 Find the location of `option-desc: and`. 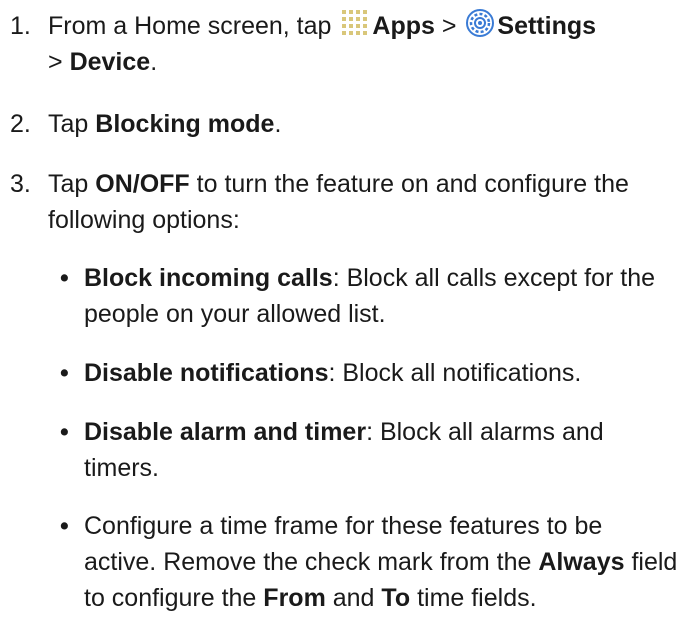

option-desc: and is located at coordinates (353, 598).